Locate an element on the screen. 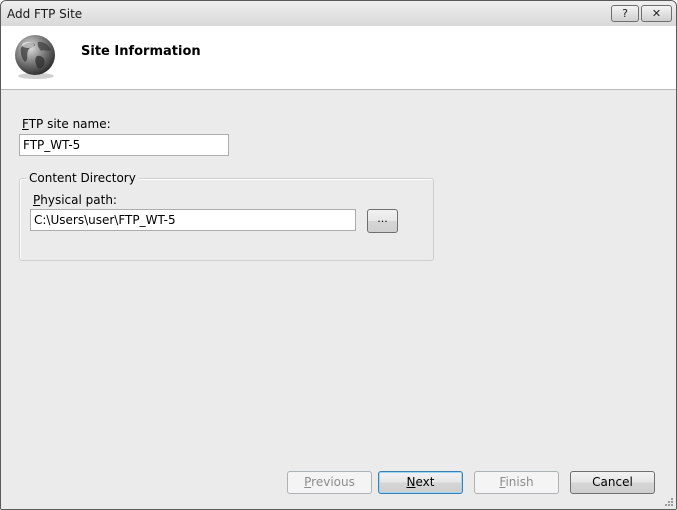  wizard-header: Site Information is located at coordinates (338, 58).